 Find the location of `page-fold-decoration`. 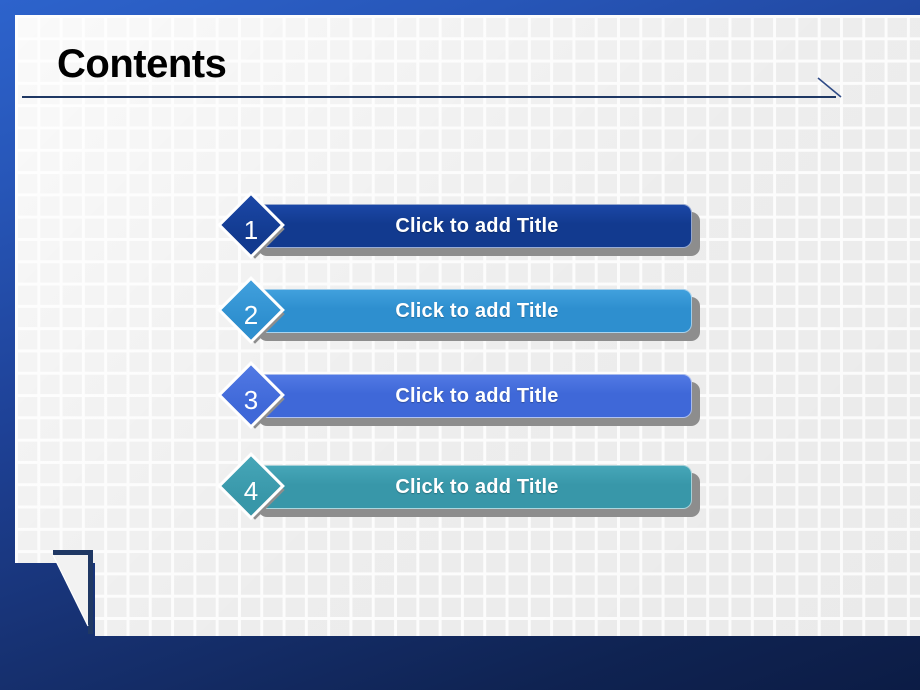

page-fold-decoration is located at coordinates (56, 592).